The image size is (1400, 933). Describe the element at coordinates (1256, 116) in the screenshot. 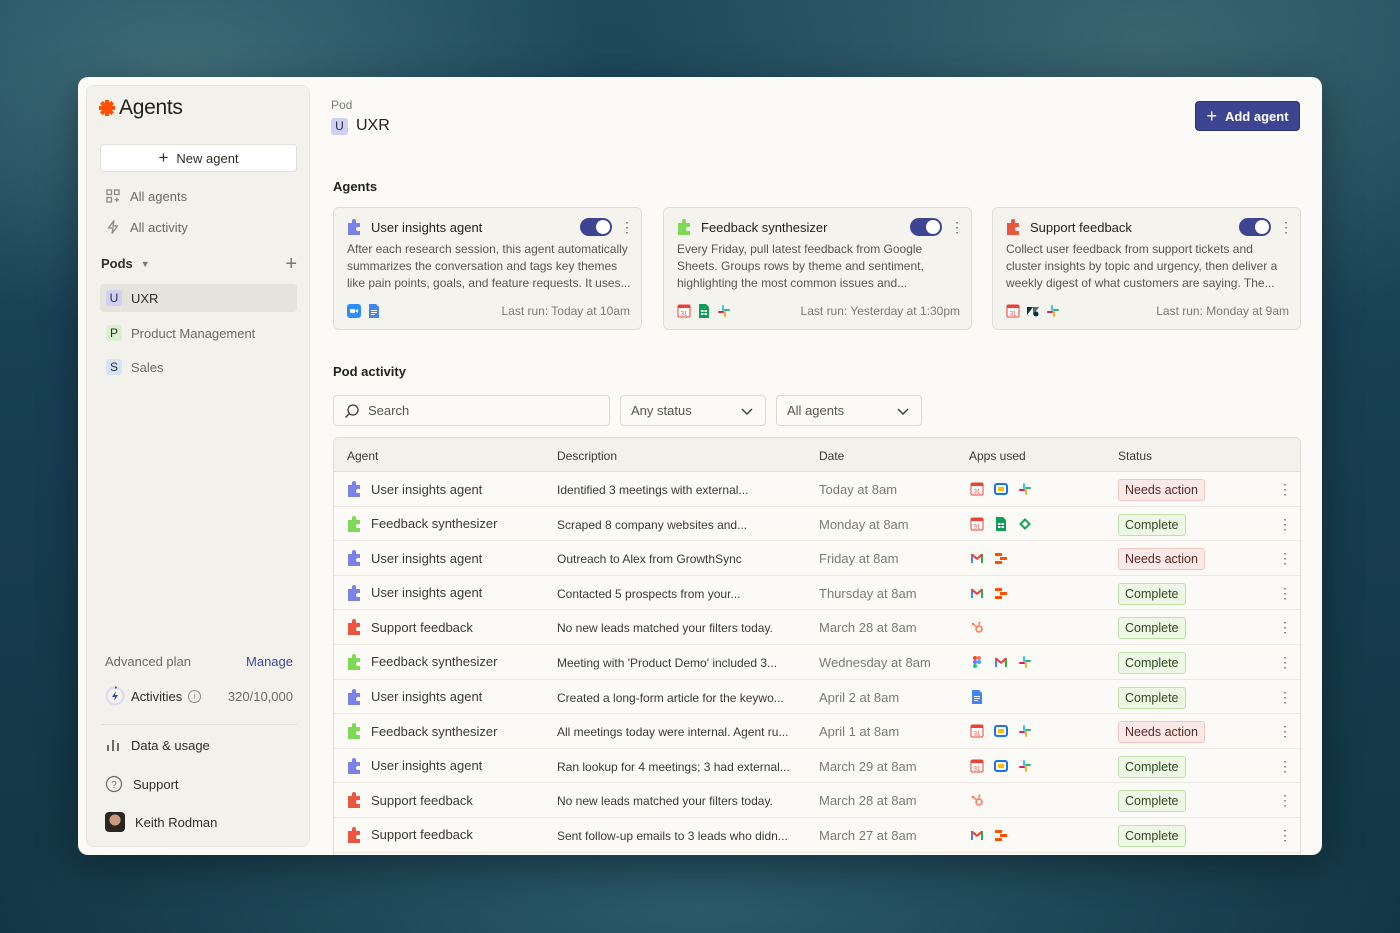

I see `add-agent-label: Add agent` at that location.